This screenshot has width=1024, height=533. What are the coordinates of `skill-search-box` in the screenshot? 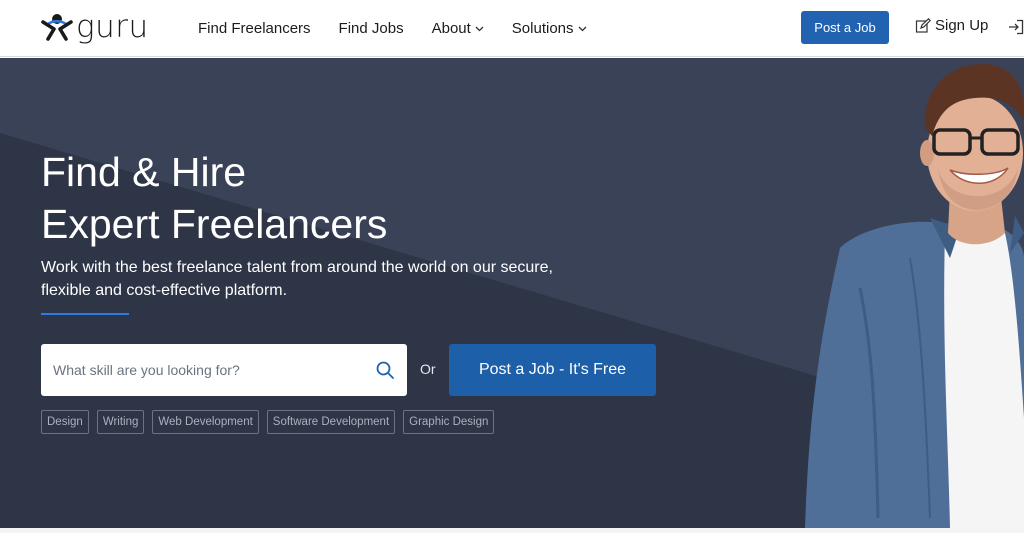 It's located at (224, 370).